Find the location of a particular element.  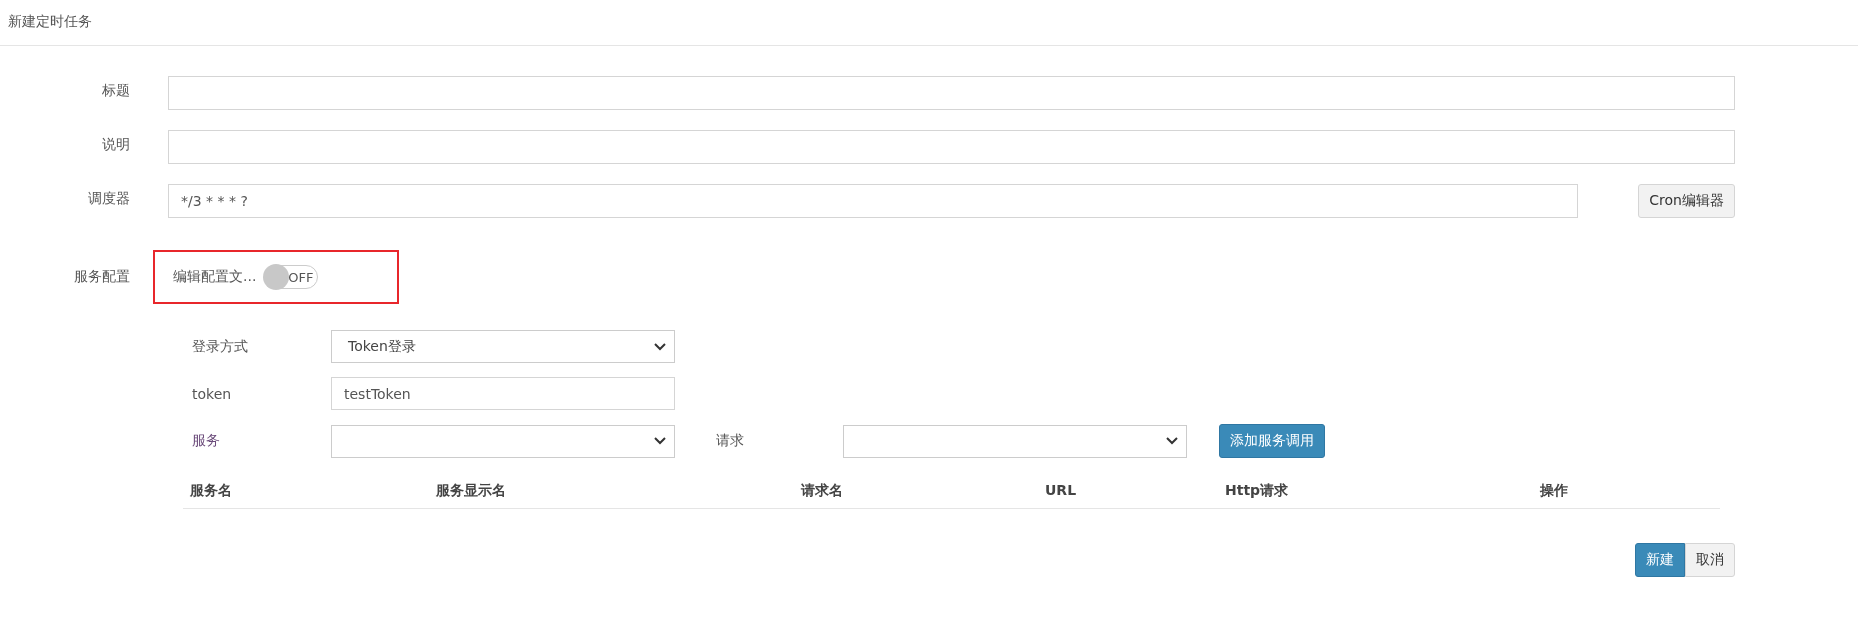

select-field: Token登录 is located at coordinates (503, 346).